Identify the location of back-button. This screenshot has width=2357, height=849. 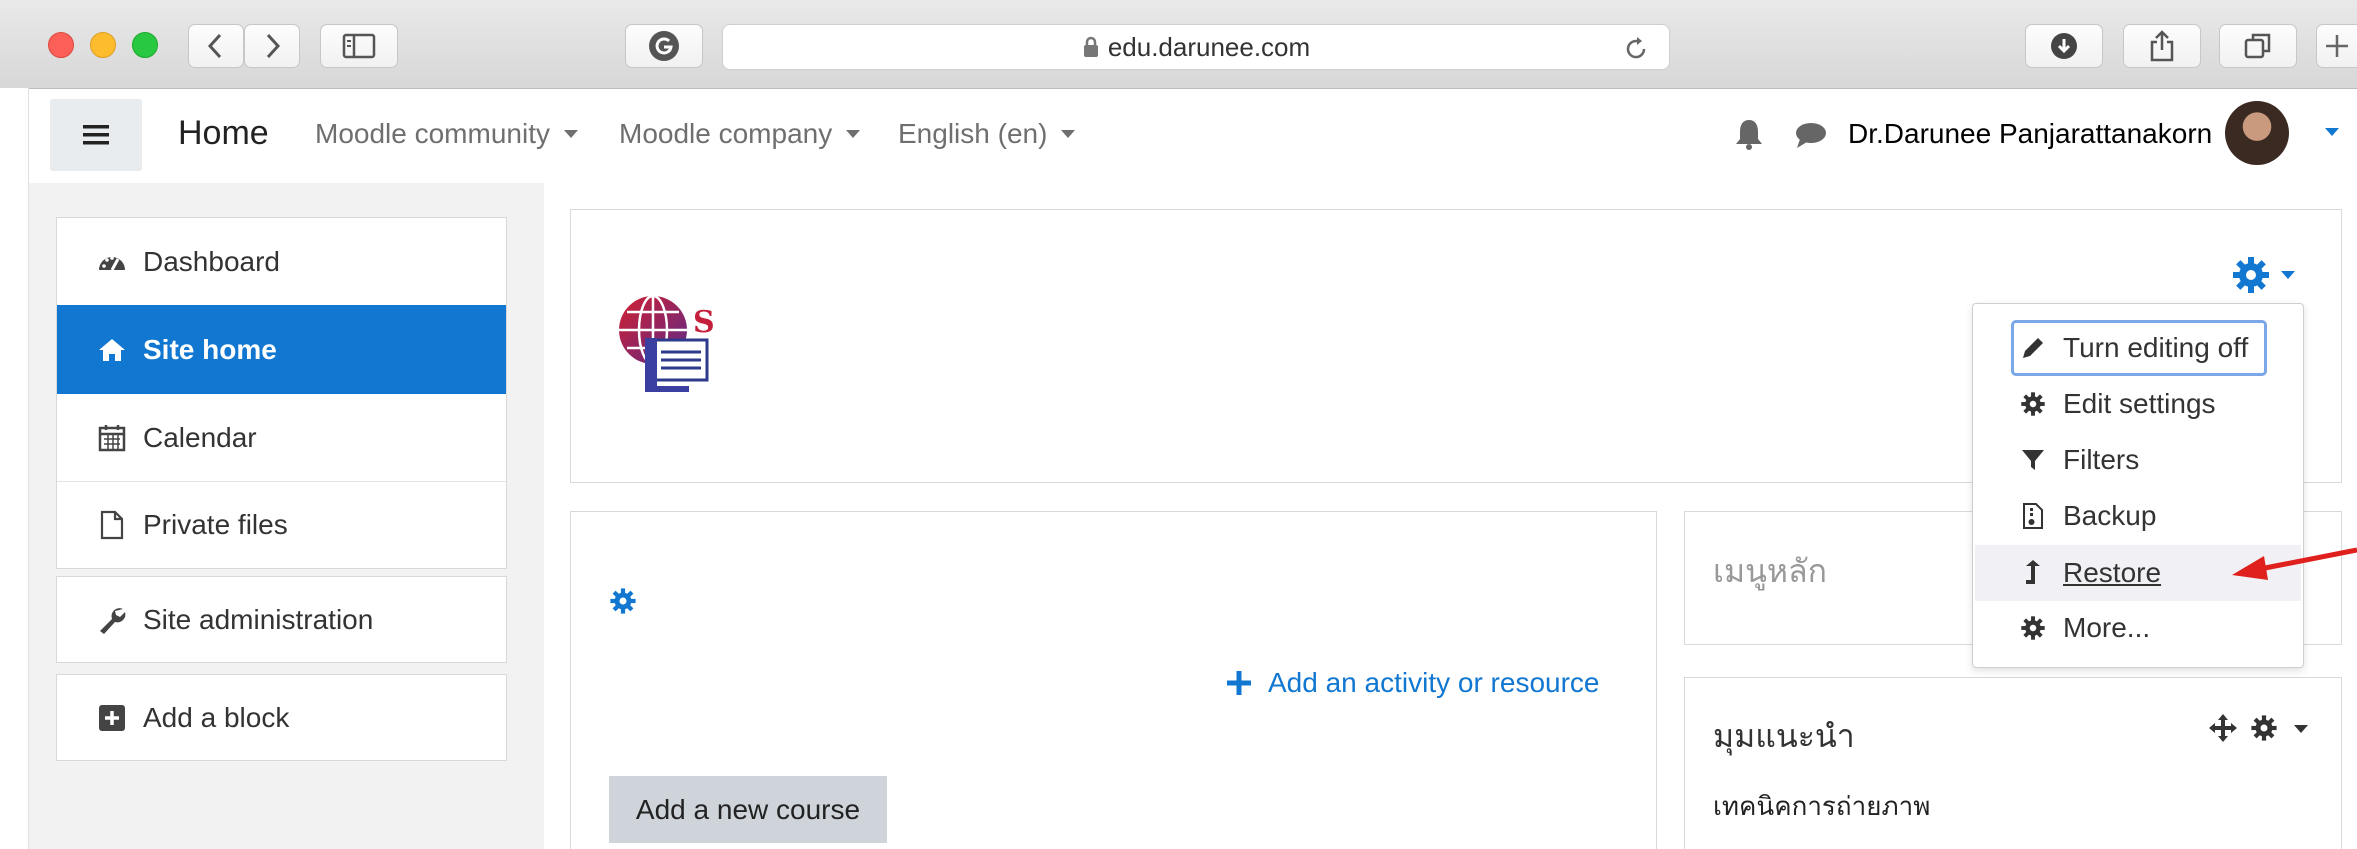
(216, 46).